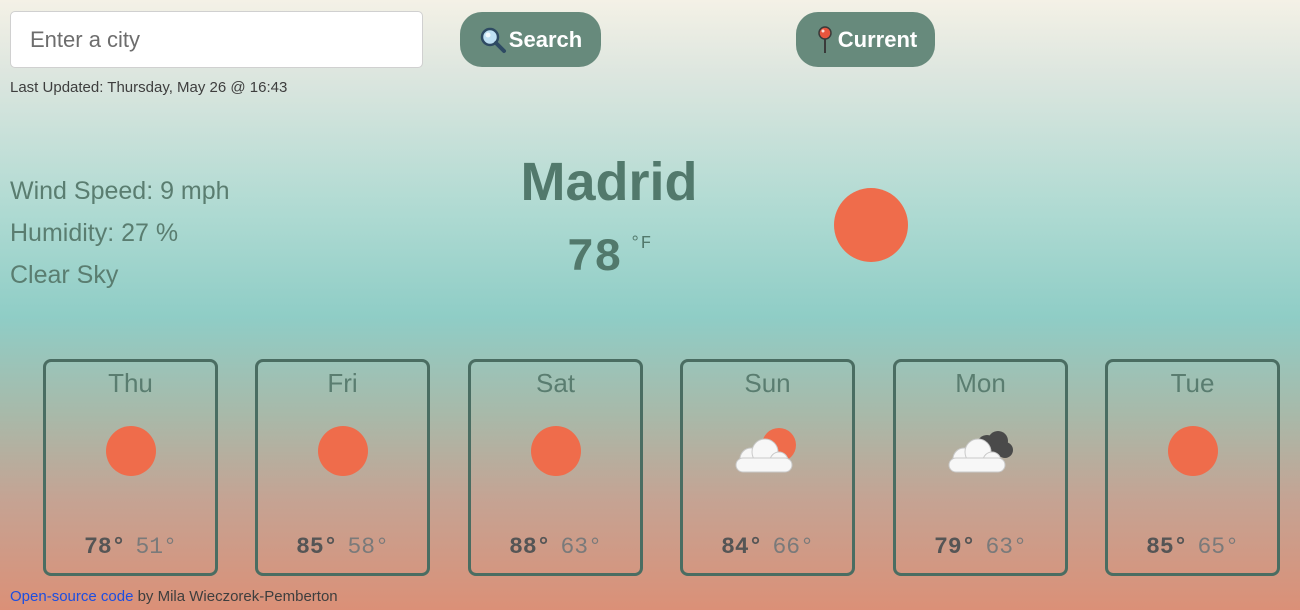 The width and height of the screenshot is (1300, 610). What do you see at coordinates (609, 182) in the screenshot?
I see `city-name: Madrid` at bounding box center [609, 182].